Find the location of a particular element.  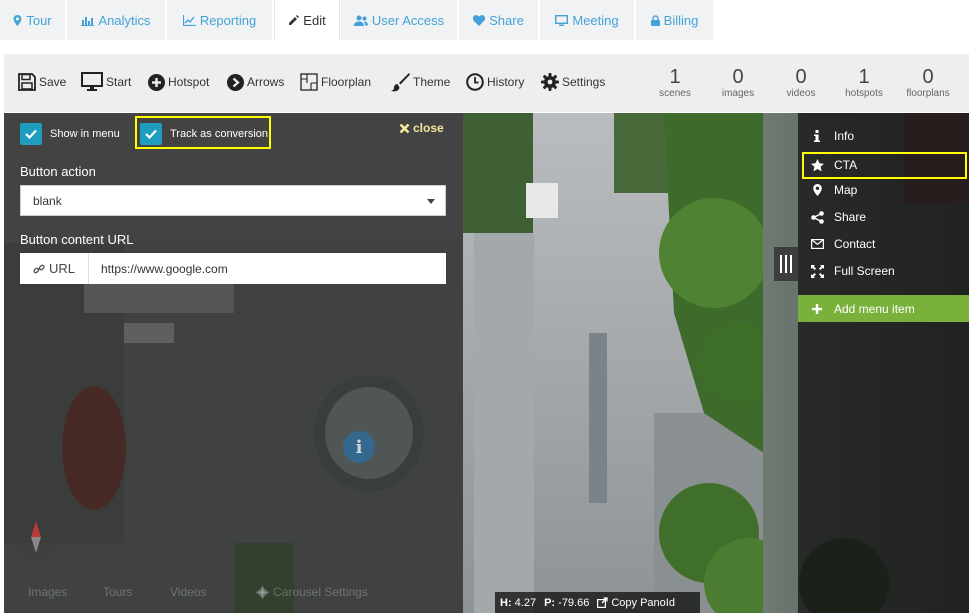

bottom-tab-tours: Tours is located at coordinates (117, 592).